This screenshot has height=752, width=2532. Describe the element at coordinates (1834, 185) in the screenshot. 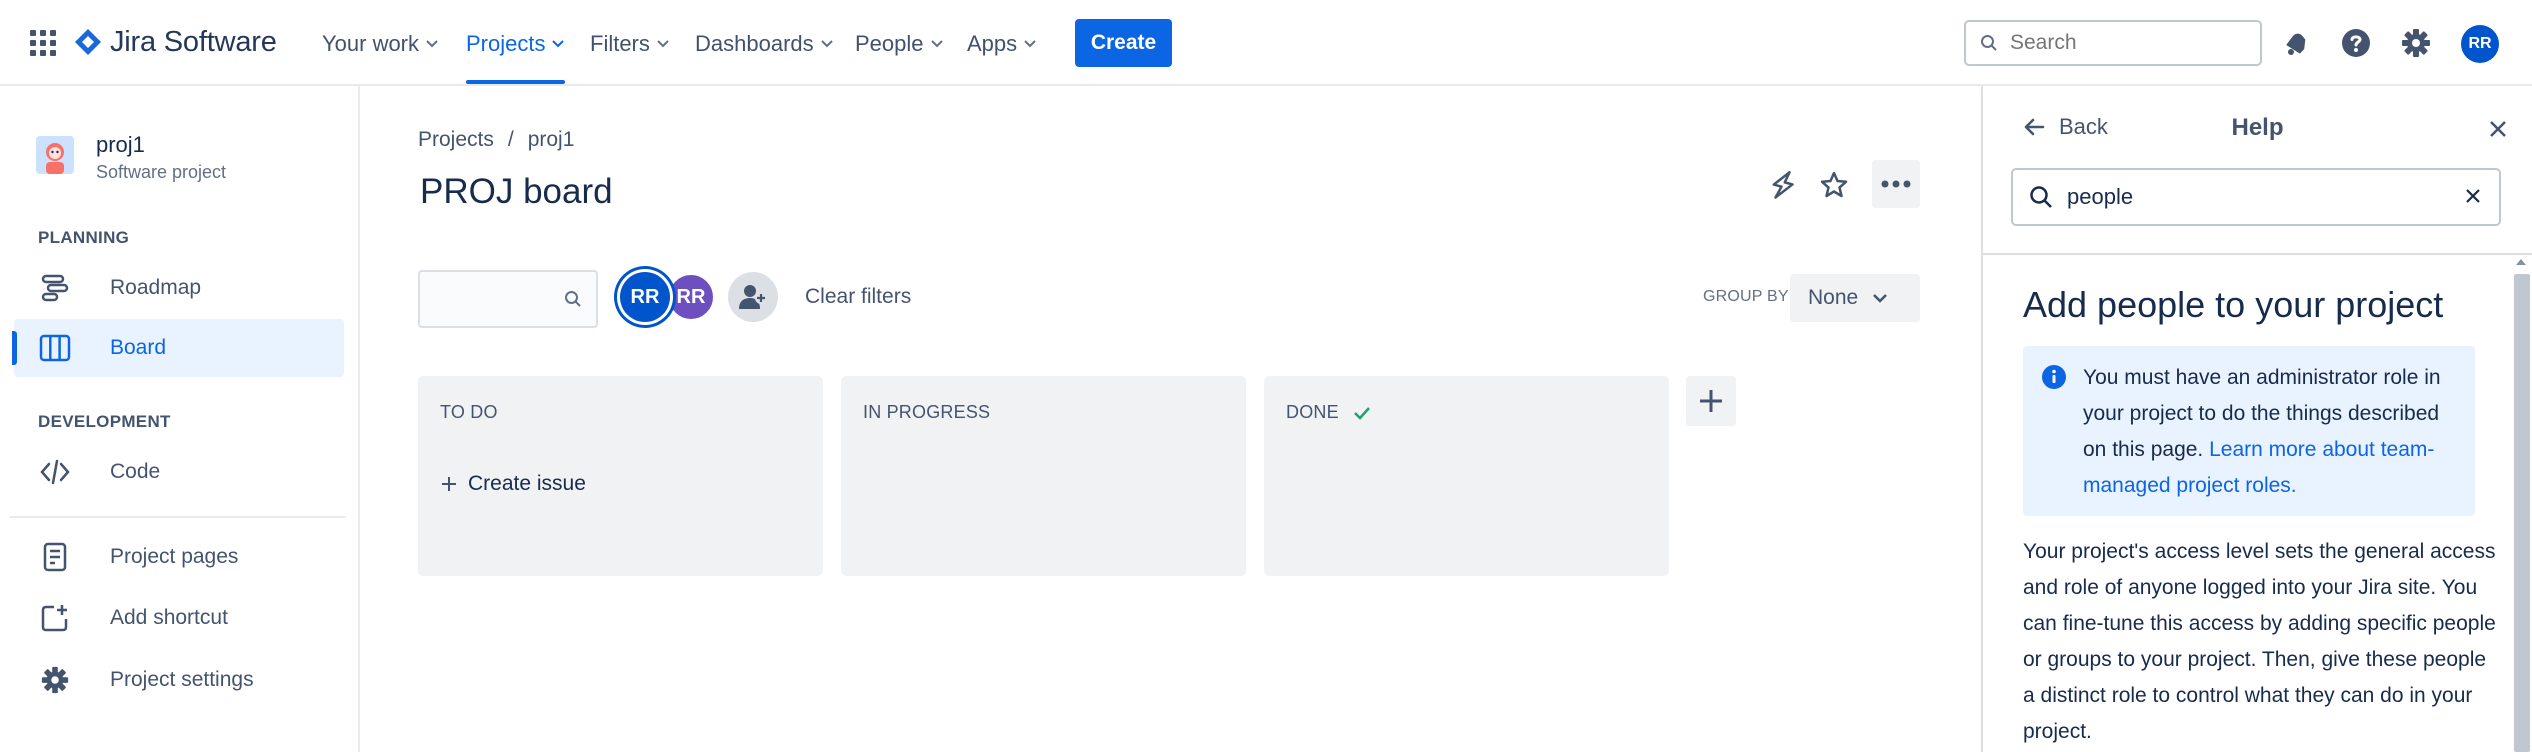

I see `star-icon` at that location.